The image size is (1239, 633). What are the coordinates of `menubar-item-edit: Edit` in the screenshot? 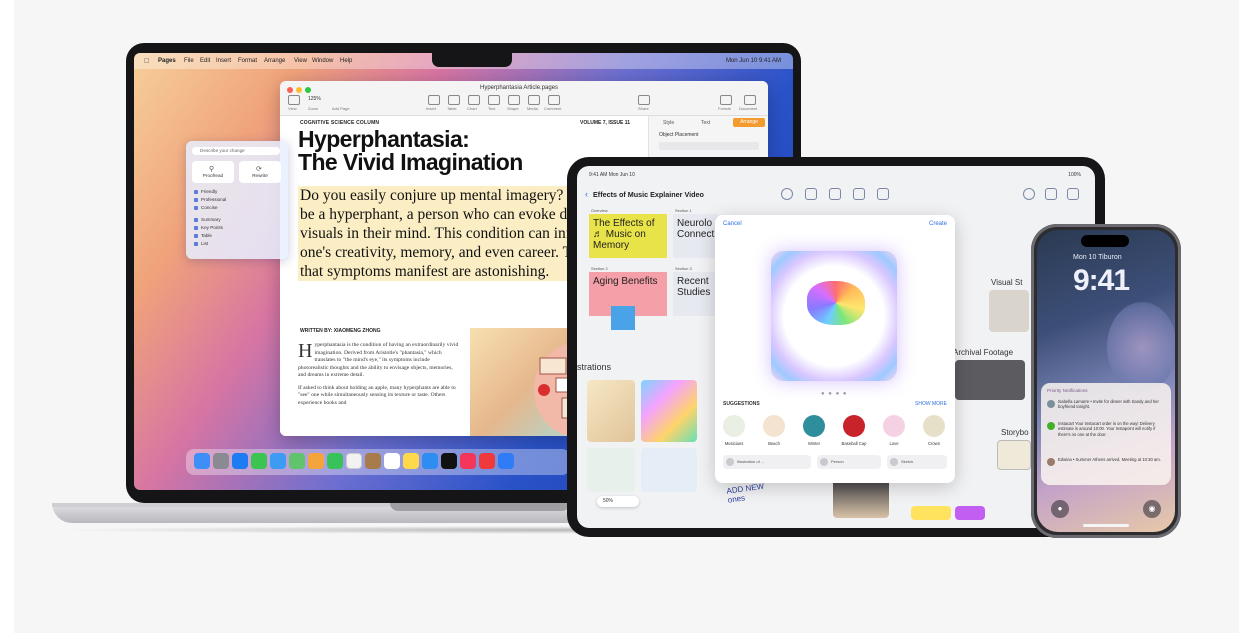 It's located at (205, 61).